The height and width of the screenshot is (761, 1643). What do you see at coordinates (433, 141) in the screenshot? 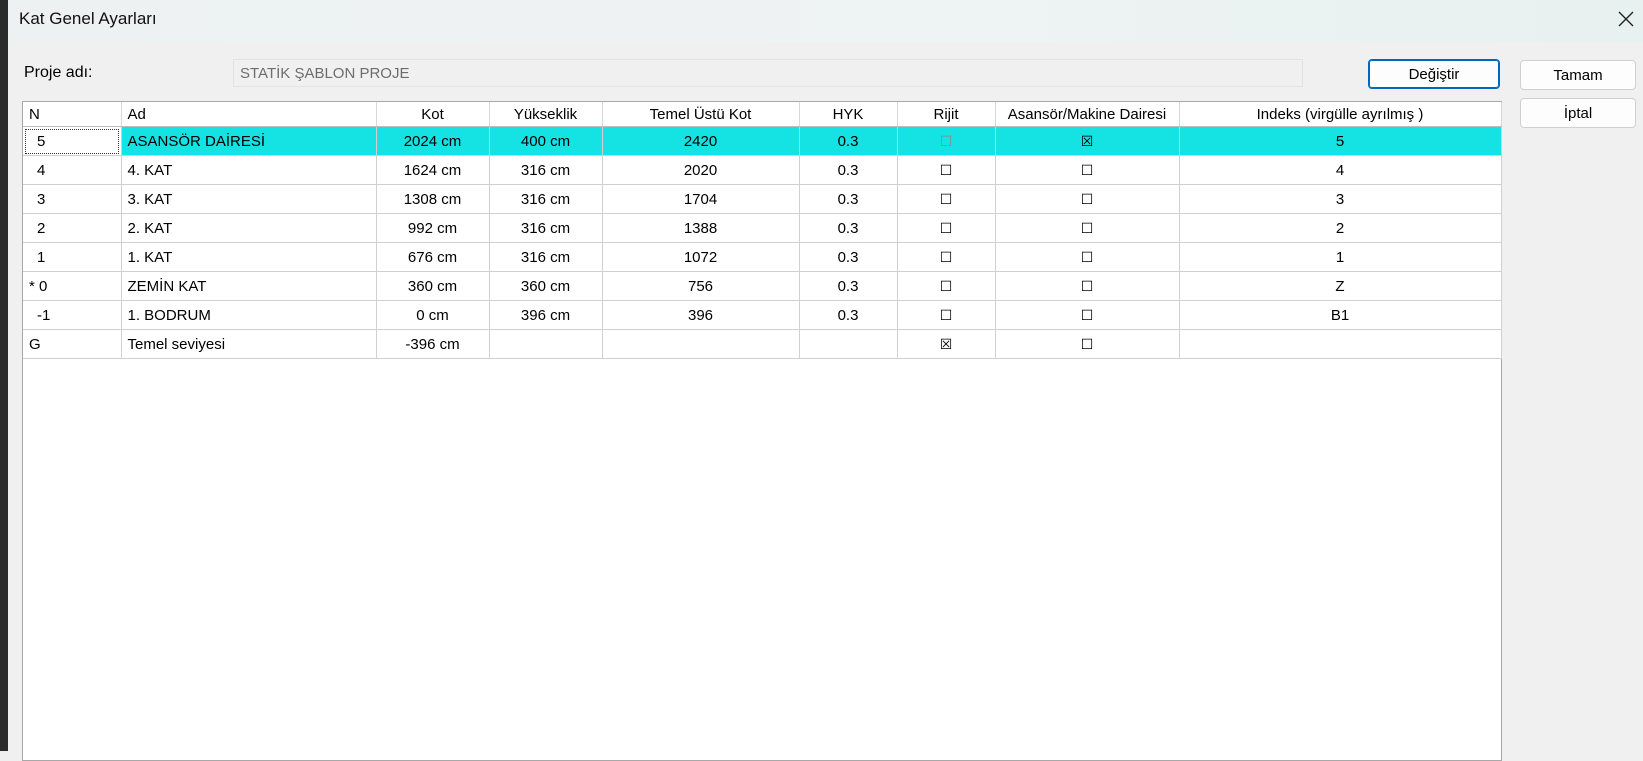
I see `cell-kot: 2024 cm` at bounding box center [433, 141].